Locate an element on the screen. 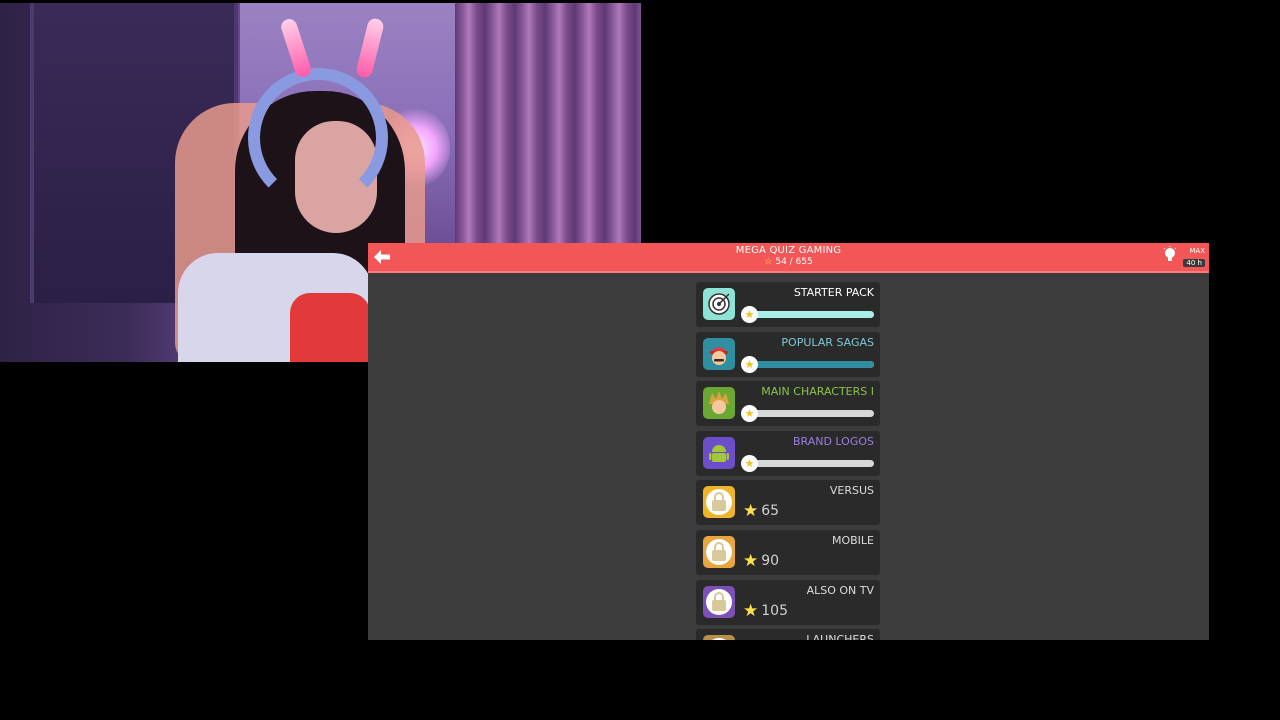 Image resolution: width=1280 pixels, height=720 pixels. webcam-headset is located at coordinates (318, 138).